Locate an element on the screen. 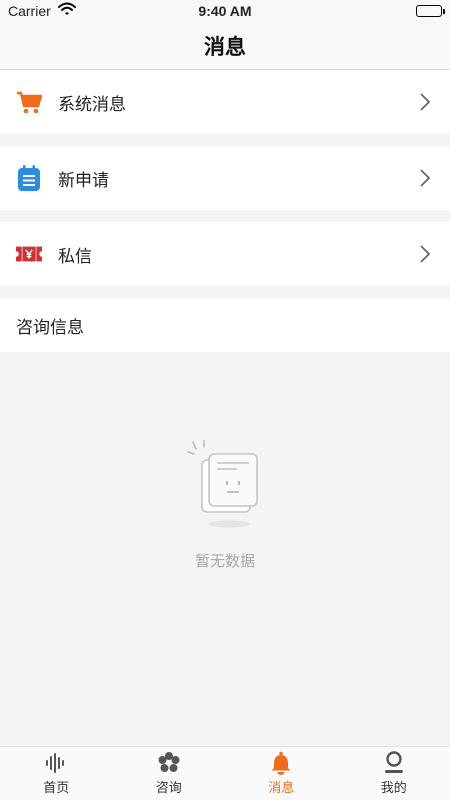 Image resolution: width=450 pixels, height=800 pixels. menu-item-label: 系统消息 is located at coordinates (92, 104).